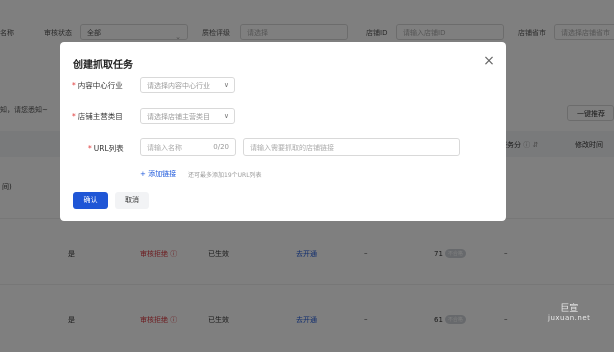  What do you see at coordinates (178, 86) in the screenshot?
I see `industry-placeholder: 请选择内容中心行业` at bounding box center [178, 86].